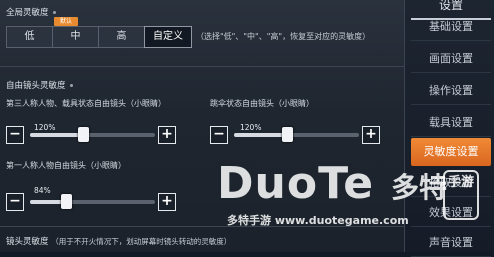  Describe the element at coordinates (141, 241) in the screenshot. I see `camera-sensitivity-hint: （用于不开火情况下，划动屏幕时镜头转动的灵敏度）` at that location.